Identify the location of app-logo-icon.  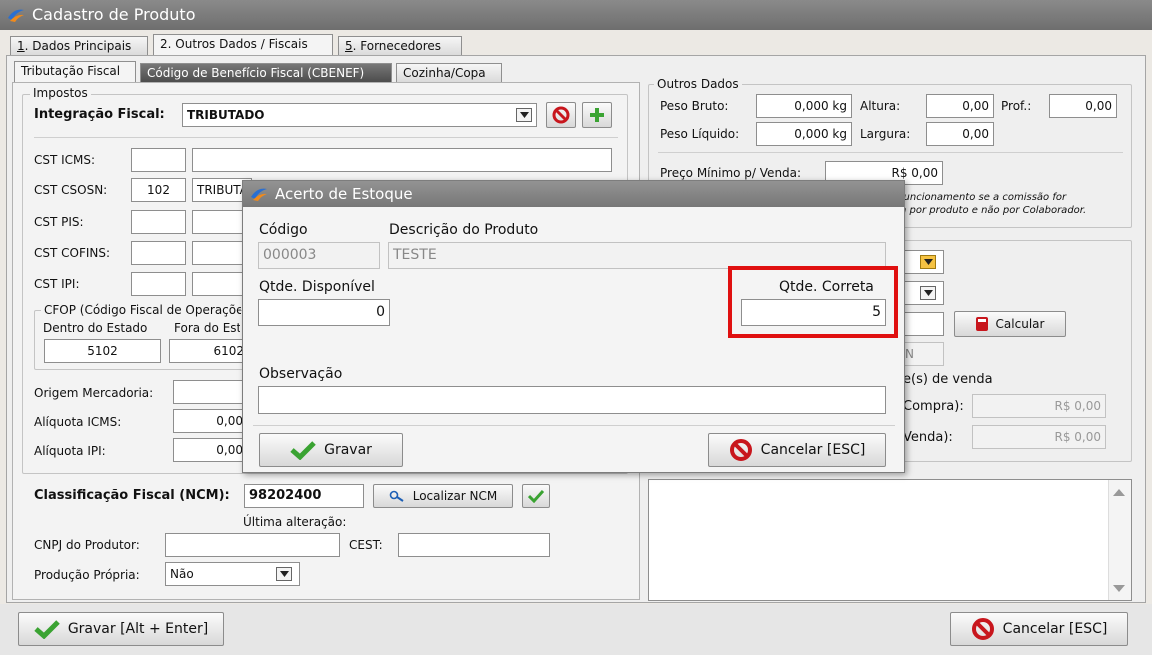
(16, 15).